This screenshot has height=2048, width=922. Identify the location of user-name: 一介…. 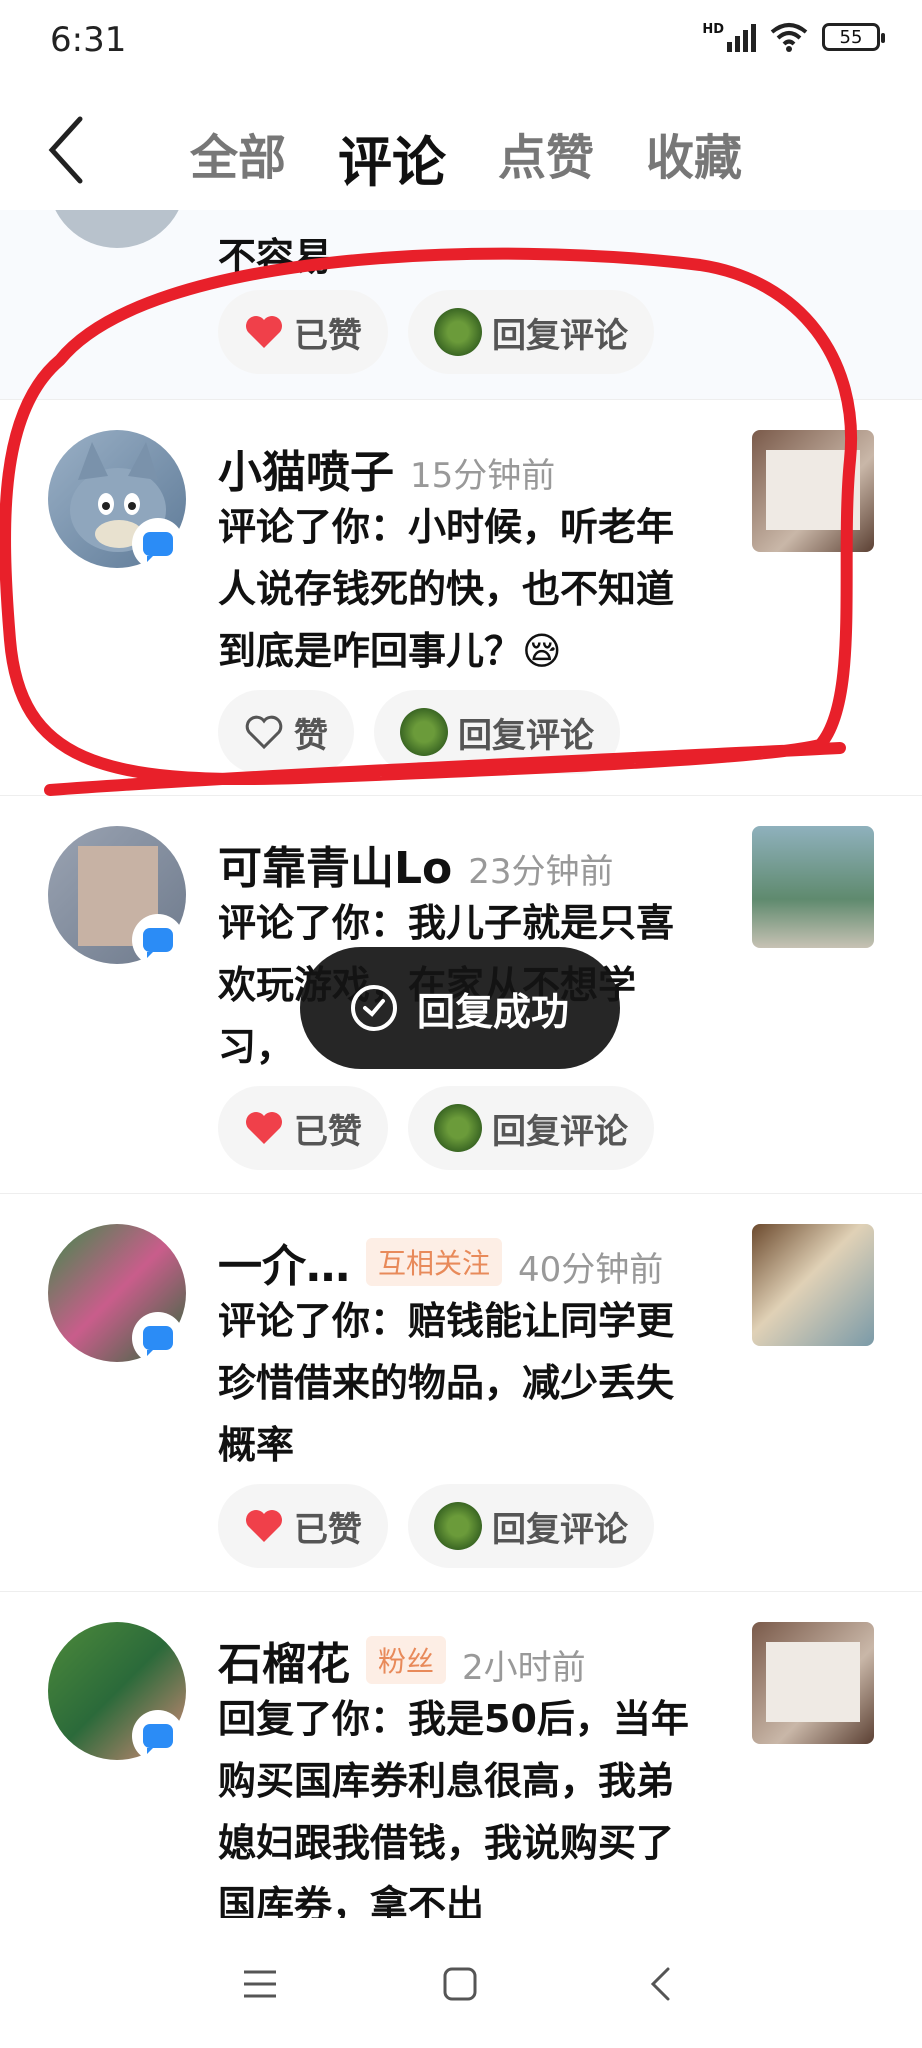
(284, 1262).